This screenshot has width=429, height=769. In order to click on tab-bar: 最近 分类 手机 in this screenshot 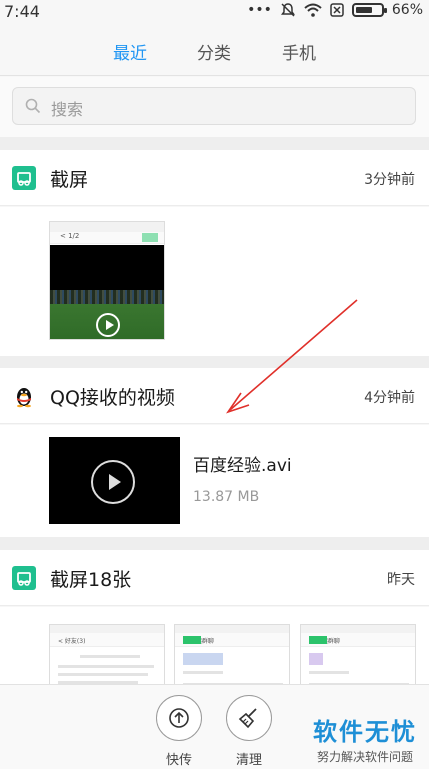, I will do `click(214, 50)`.